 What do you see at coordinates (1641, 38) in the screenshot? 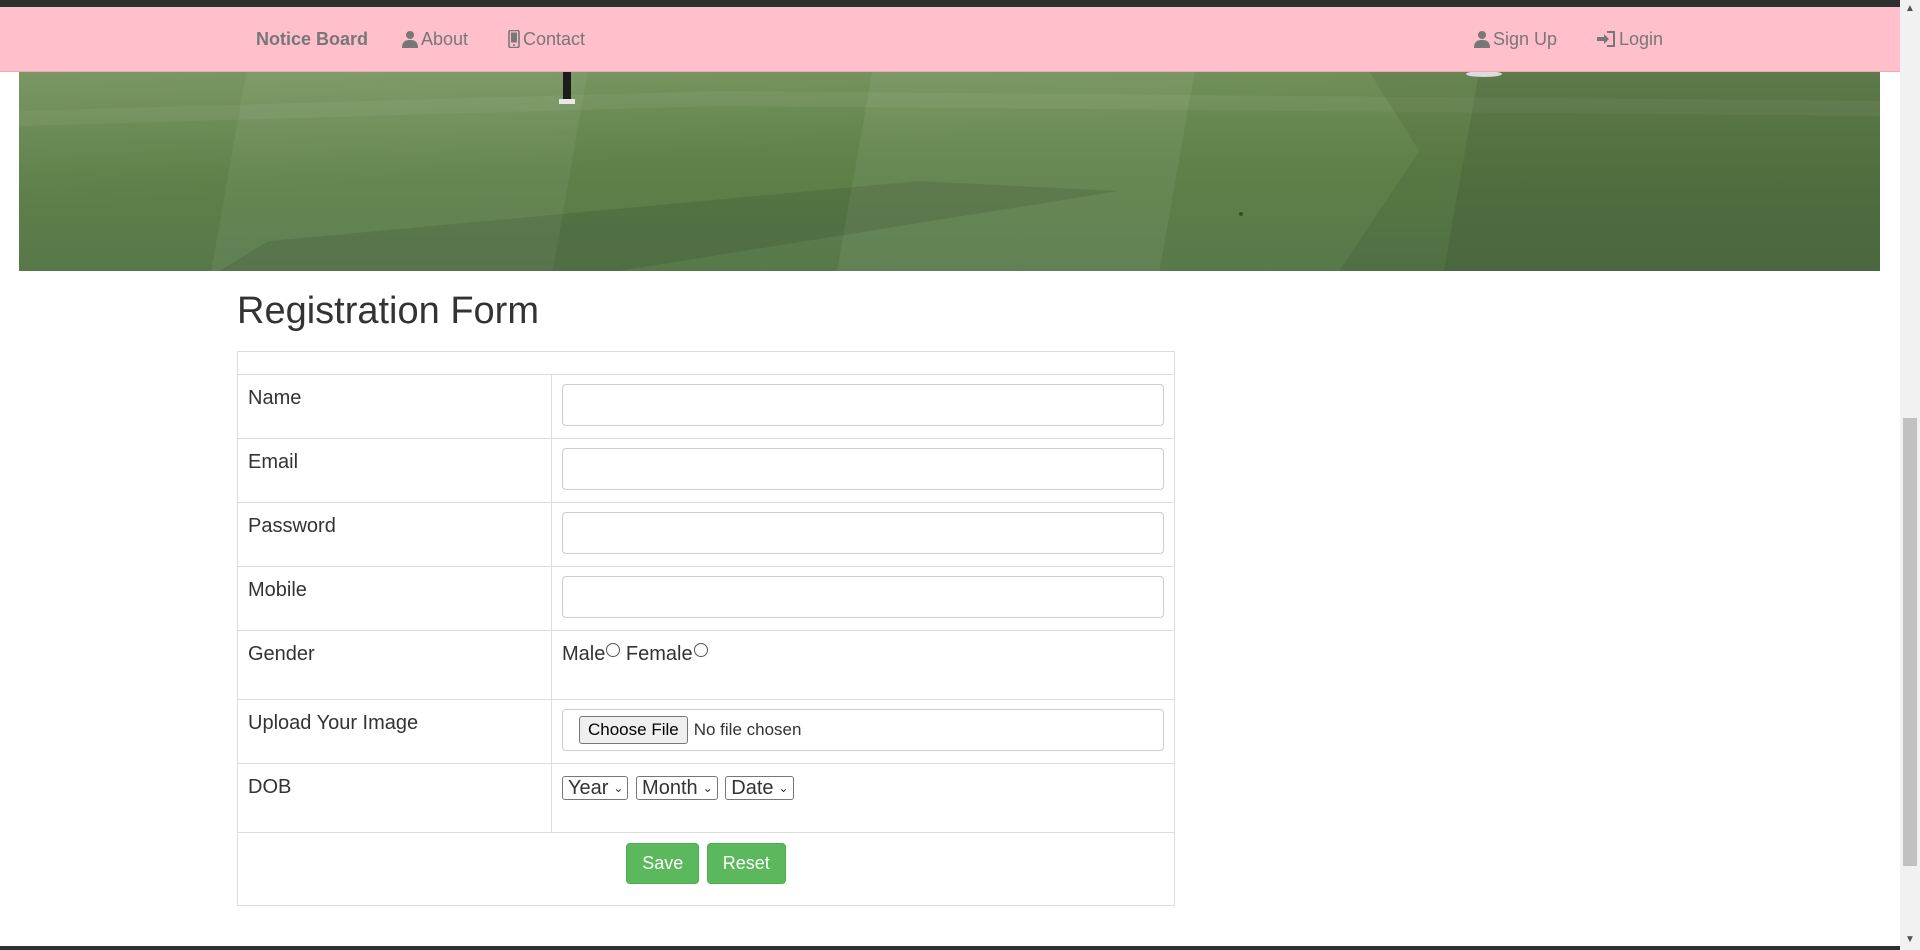
I see `nav-login-label: Login` at bounding box center [1641, 38].